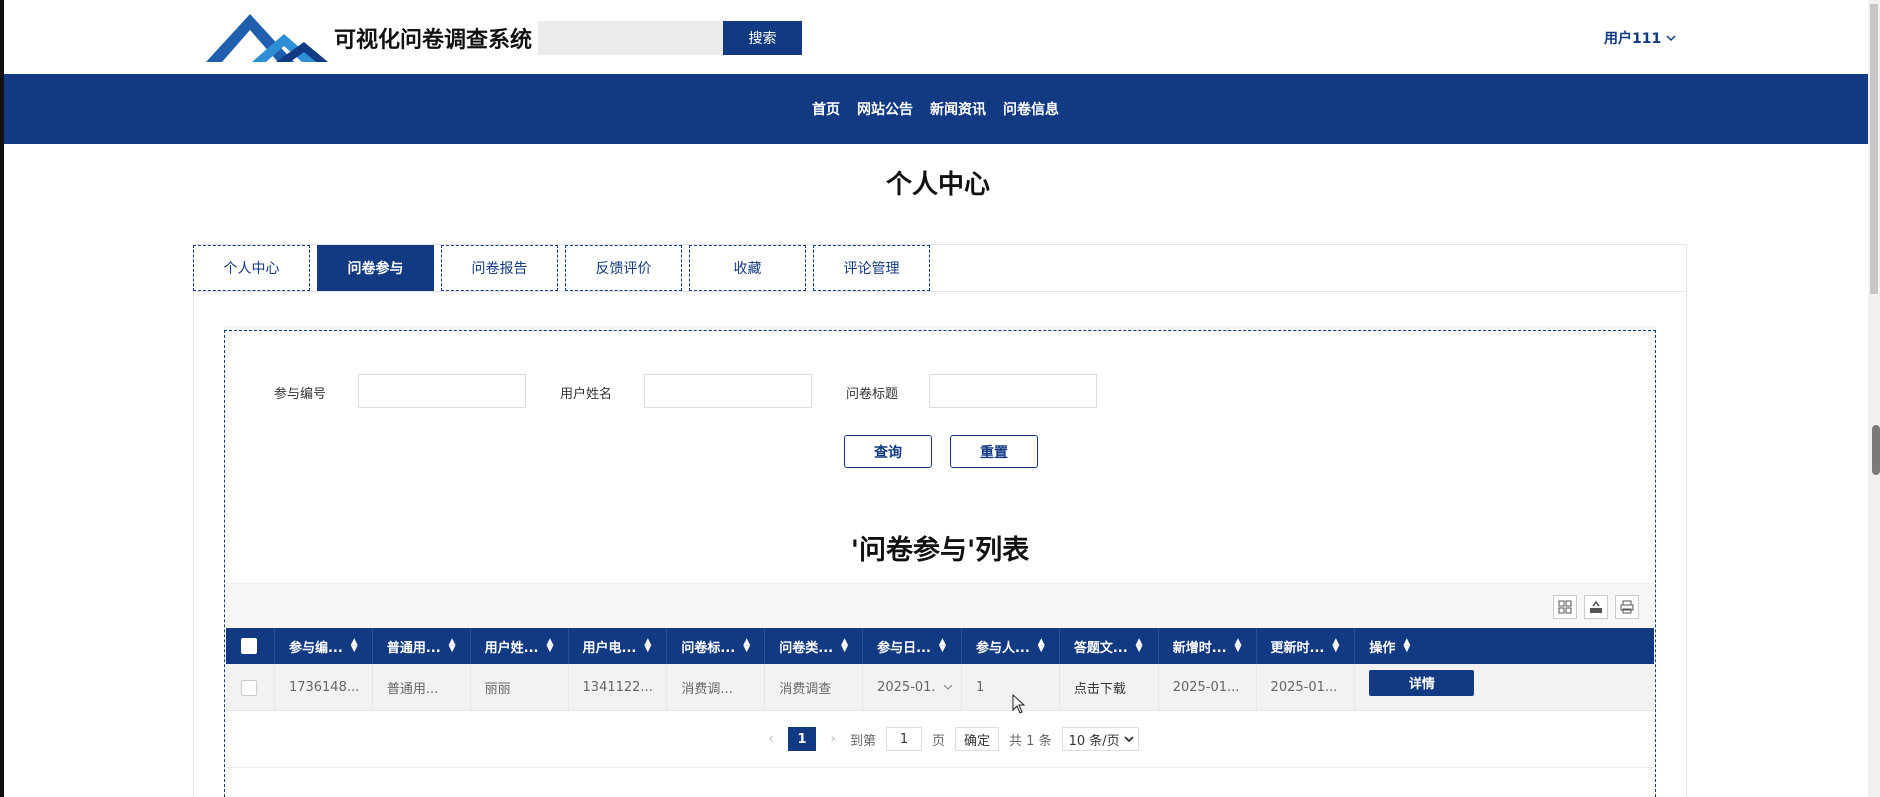 The image size is (1880, 797). Describe the element at coordinates (1876, 450) in the screenshot. I see `scroll-handle` at that location.